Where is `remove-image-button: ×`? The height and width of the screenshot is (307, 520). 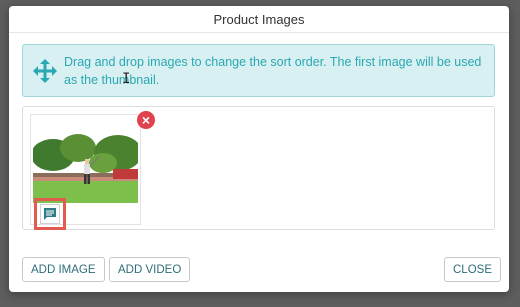 remove-image-button: × is located at coordinates (146, 120).